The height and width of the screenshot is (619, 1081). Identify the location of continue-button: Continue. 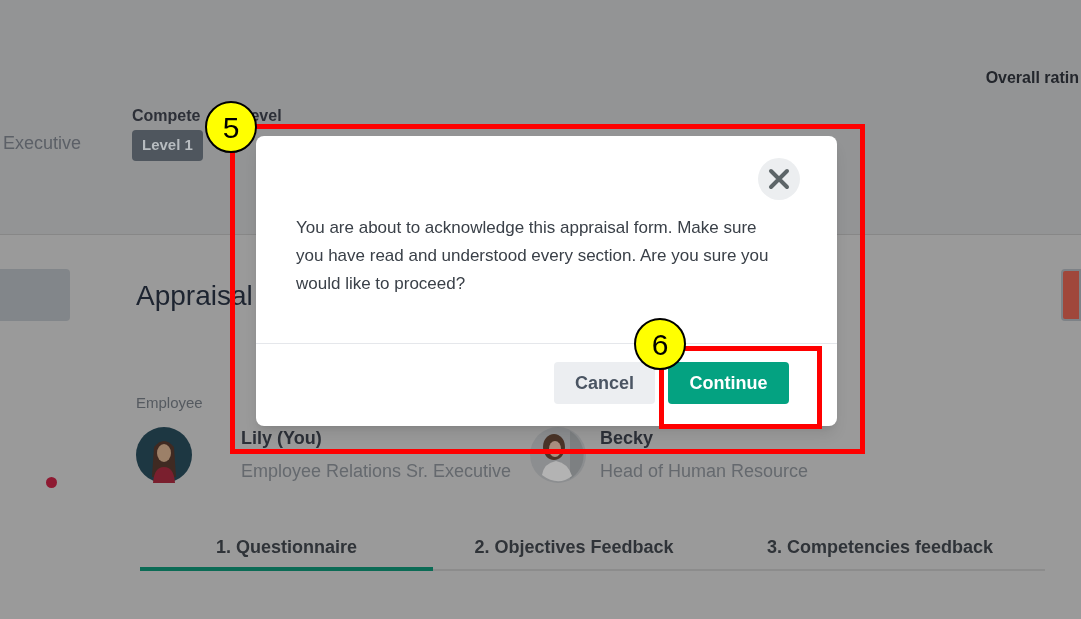
(728, 383).